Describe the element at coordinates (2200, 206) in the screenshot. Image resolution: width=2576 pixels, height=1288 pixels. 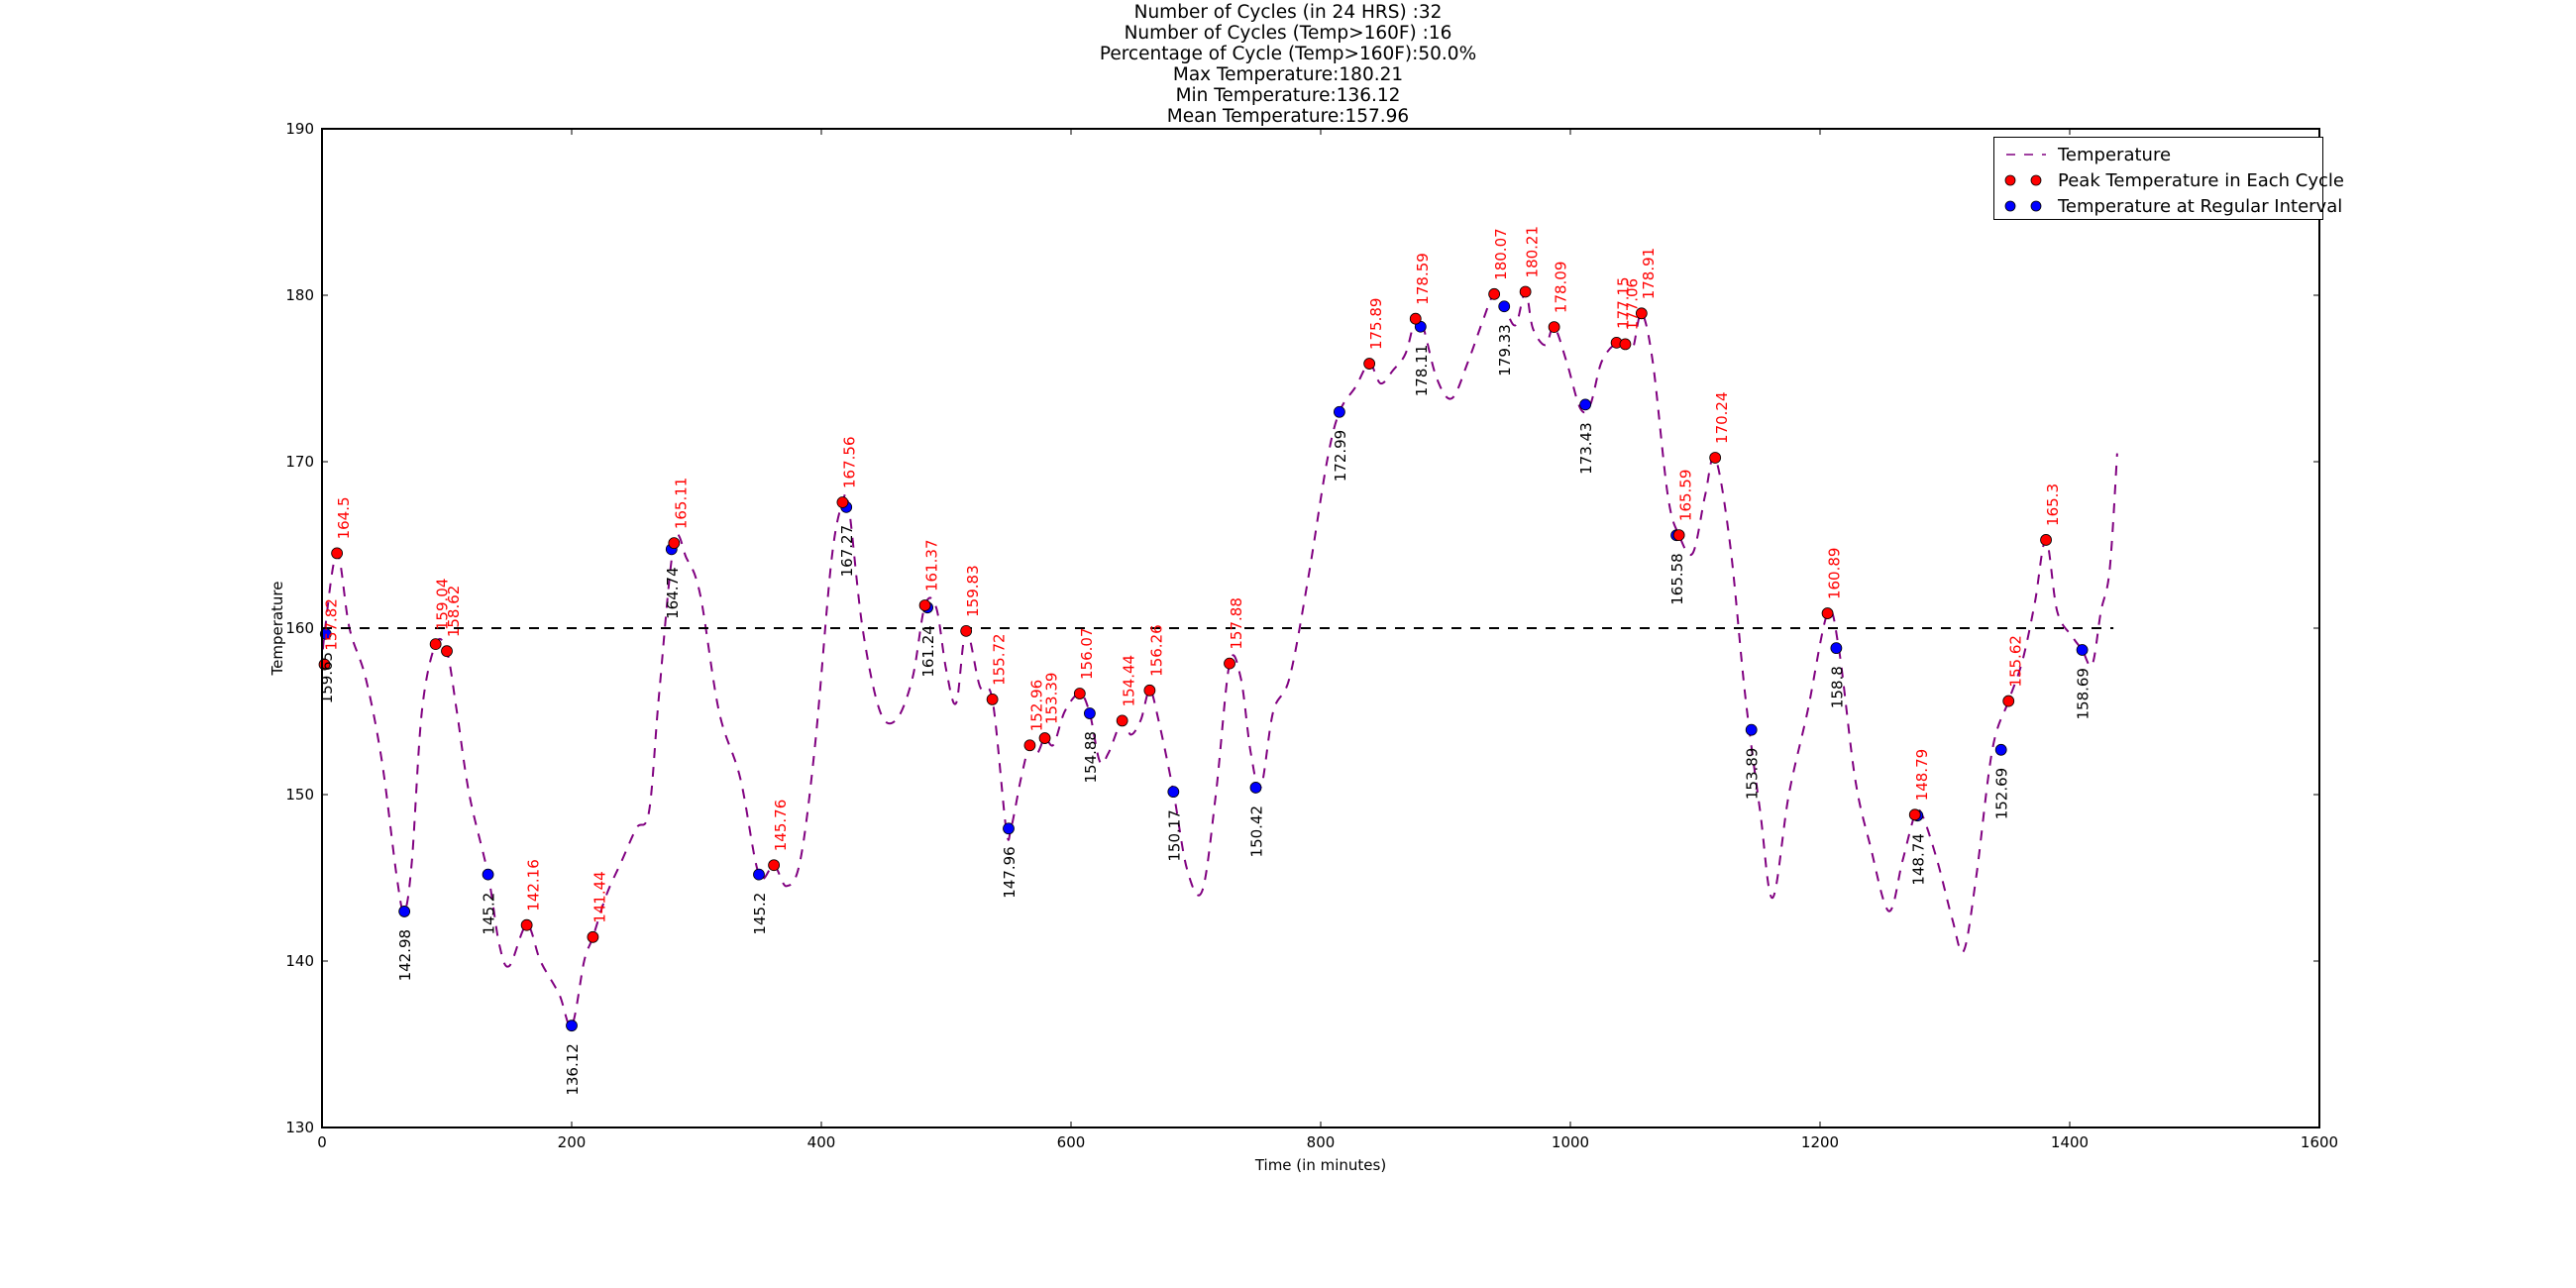
I see `legend-label: Temperature at Regular Interval` at that location.